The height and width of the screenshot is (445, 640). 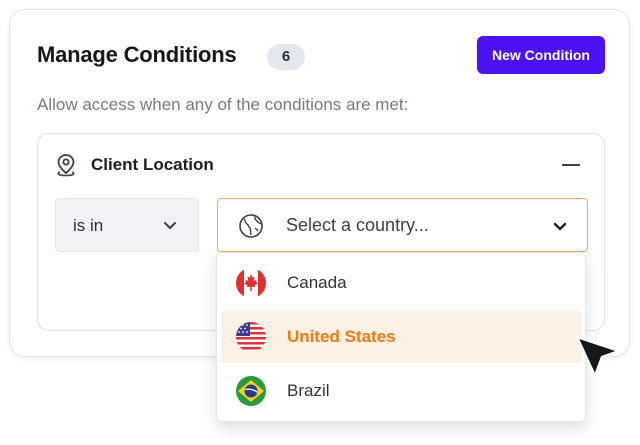 I want to click on country-option-brazil: Brazil, so click(x=401, y=391).